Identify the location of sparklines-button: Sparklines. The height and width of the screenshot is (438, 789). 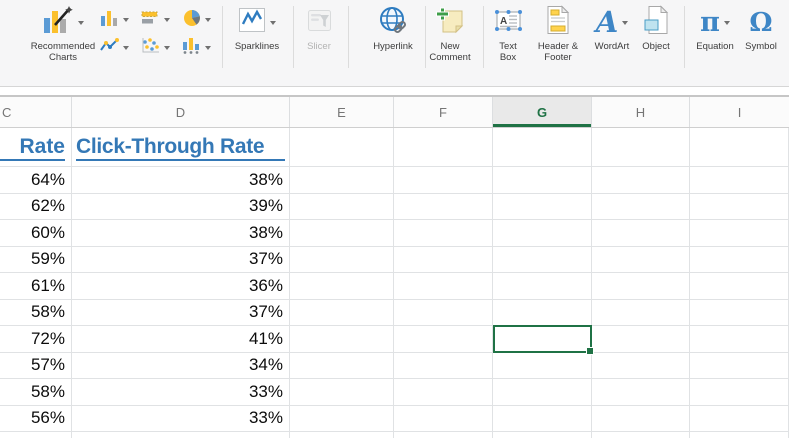
(257, 28).